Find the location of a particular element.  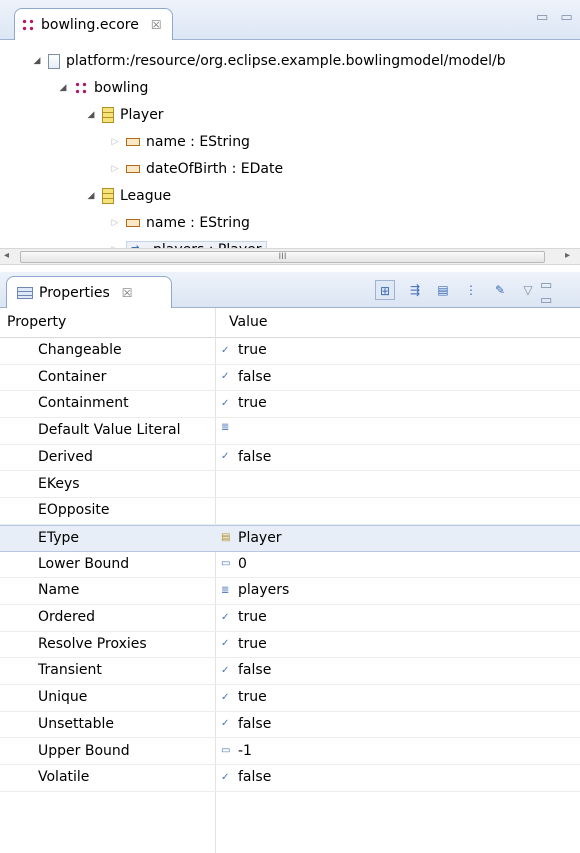

tree-item-package: ◢ bowling is located at coordinates (103, 88).